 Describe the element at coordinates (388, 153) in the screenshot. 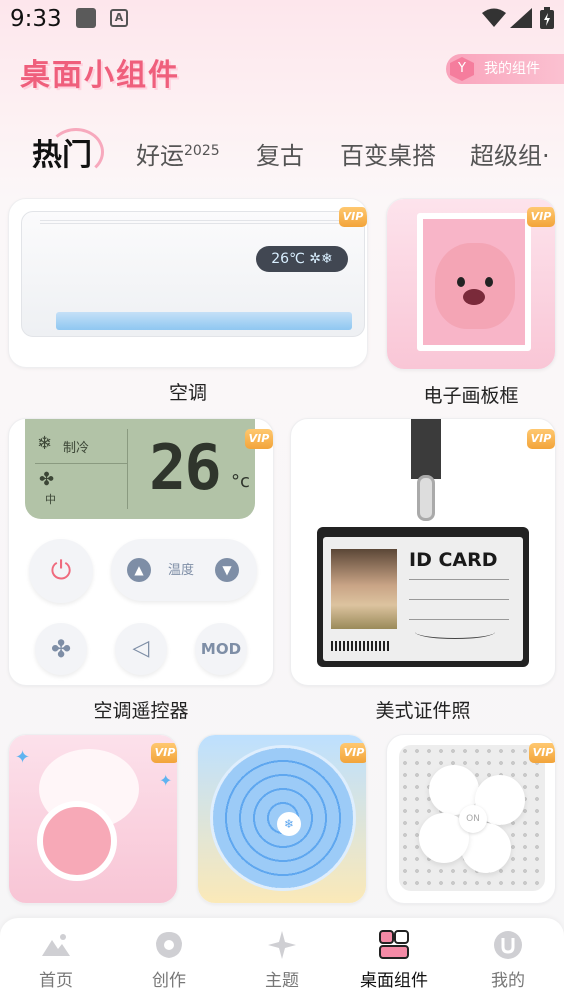

I see `tab-desk-setup: 百变桌搭` at that location.